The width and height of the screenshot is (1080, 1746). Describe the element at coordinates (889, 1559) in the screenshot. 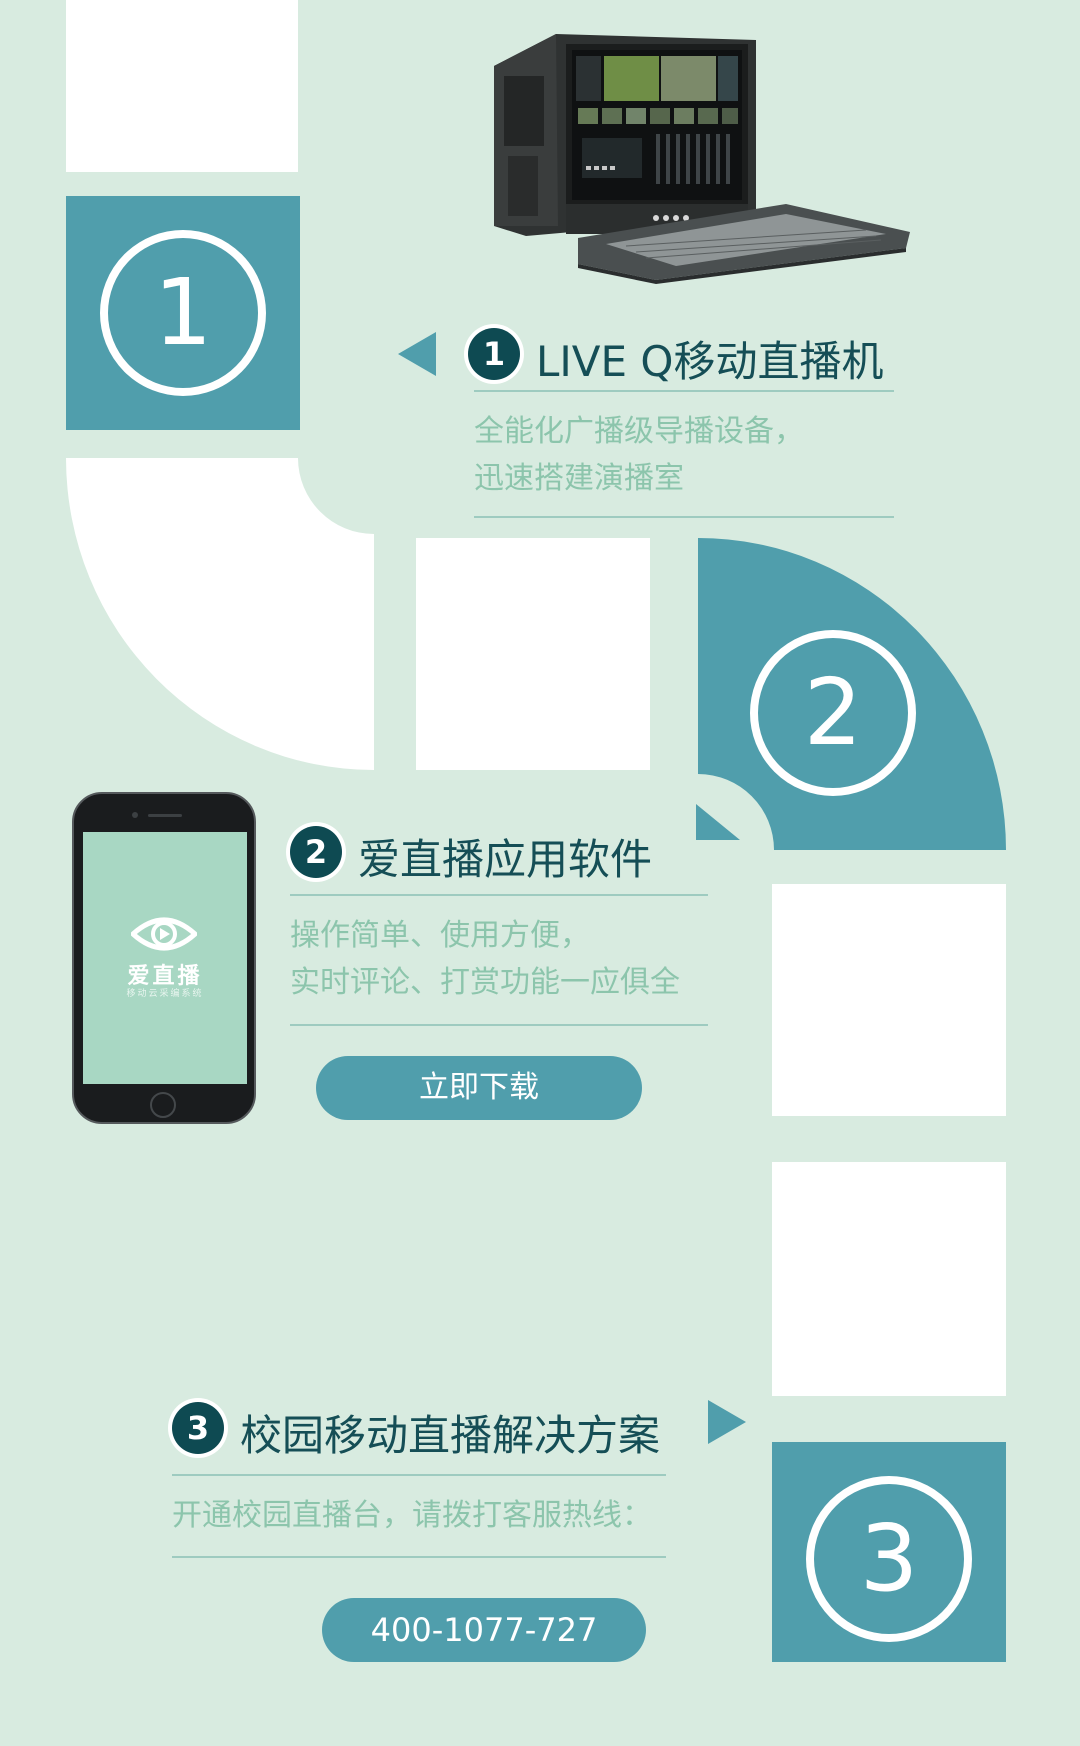

I see `step3-big-number: 3` at that location.